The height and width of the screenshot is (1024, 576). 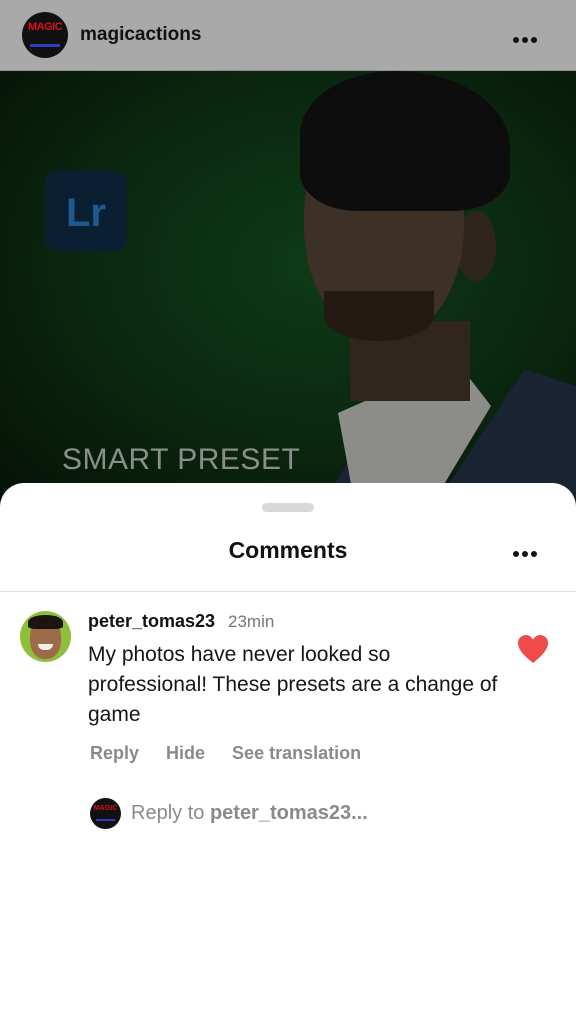 What do you see at coordinates (533, 649) in the screenshot?
I see `heart-icon` at bounding box center [533, 649].